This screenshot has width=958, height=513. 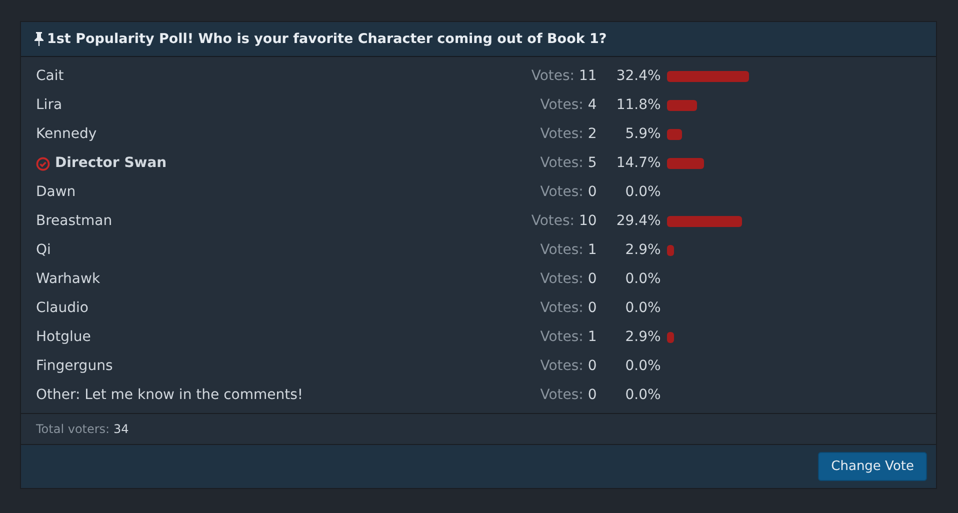 I want to click on option-label: Lira, so click(x=49, y=105).